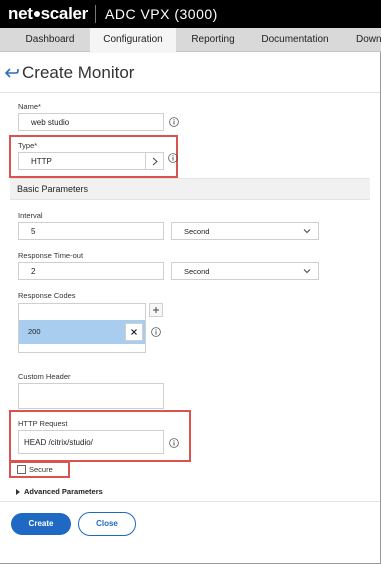 Image resolution: width=381 pixels, height=564 pixels. I want to click on type-info-icon, so click(173, 158).